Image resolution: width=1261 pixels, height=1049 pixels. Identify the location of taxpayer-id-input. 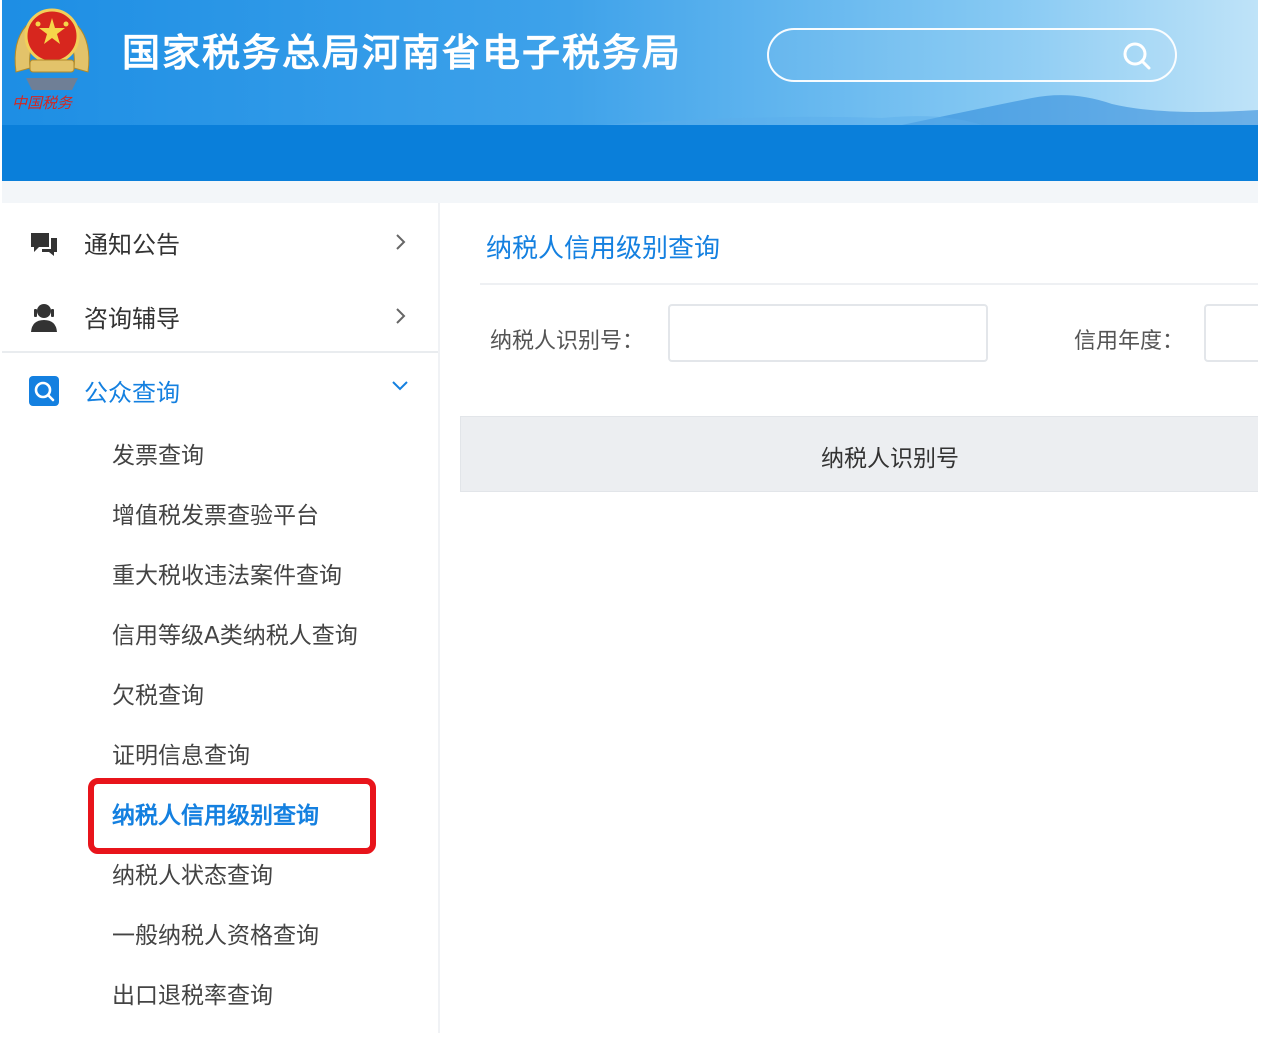
(828, 333).